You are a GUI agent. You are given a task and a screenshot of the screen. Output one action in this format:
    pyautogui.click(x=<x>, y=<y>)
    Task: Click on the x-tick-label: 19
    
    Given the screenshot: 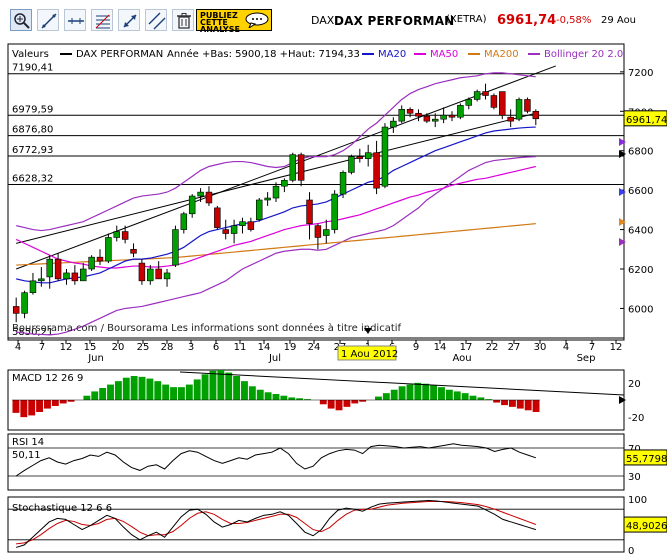 What is the action you would take?
    pyautogui.click(x=290, y=347)
    